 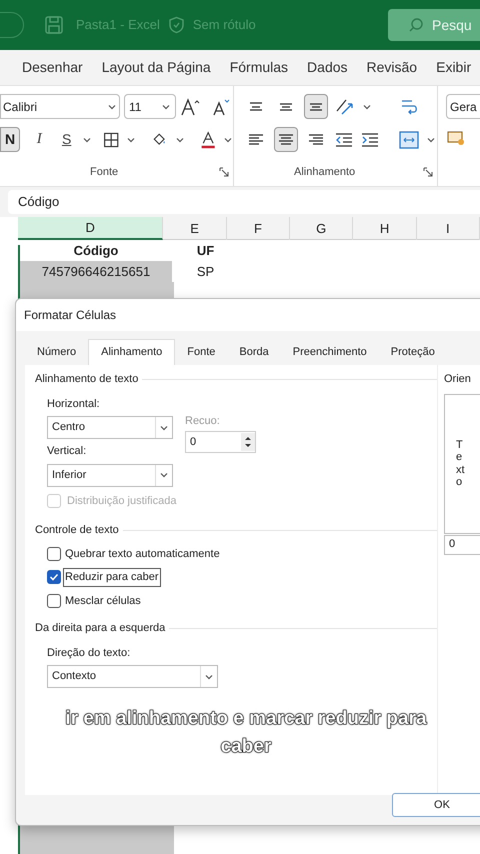 What do you see at coordinates (66, 139) in the screenshot?
I see `underline-button: S` at bounding box center [66, 139].